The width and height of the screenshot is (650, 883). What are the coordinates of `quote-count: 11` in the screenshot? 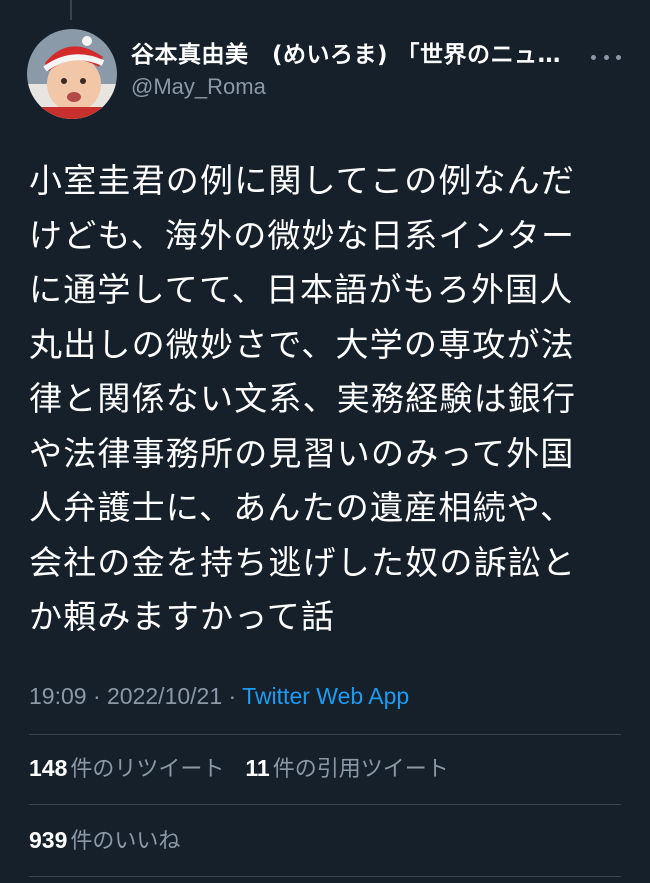 It's located at (257, 768).